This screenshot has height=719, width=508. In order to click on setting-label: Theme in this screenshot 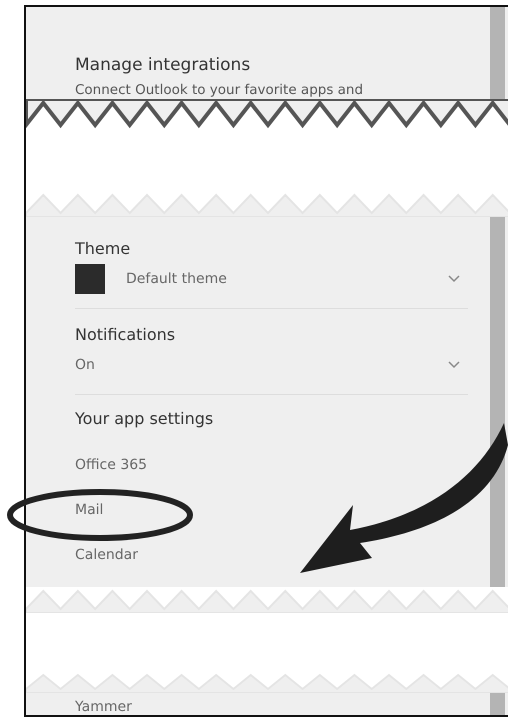, I will do `click(103, 248)`.